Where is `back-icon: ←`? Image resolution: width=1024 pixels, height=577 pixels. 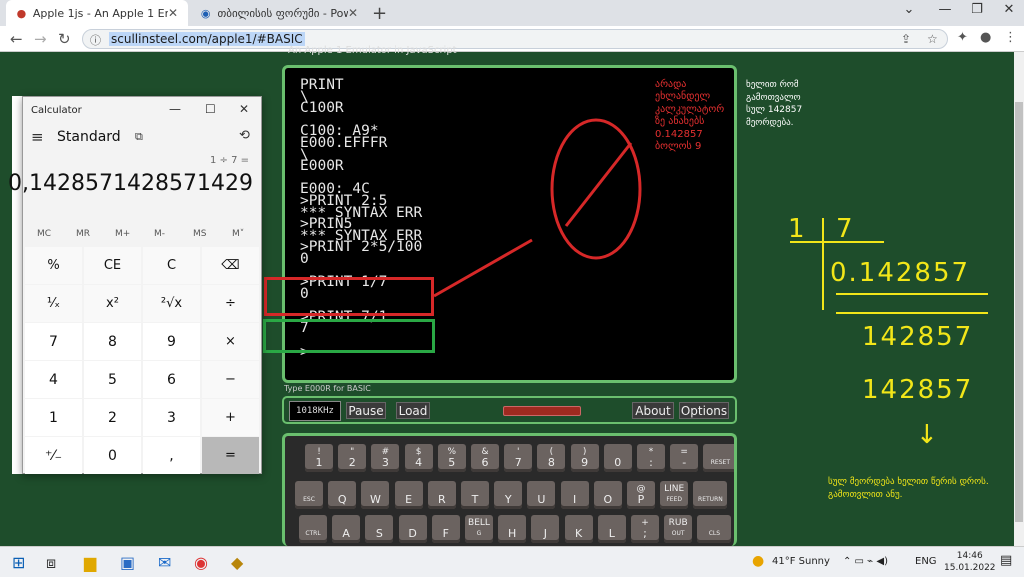 back-icon: ← is located at coordinates (16, 39).